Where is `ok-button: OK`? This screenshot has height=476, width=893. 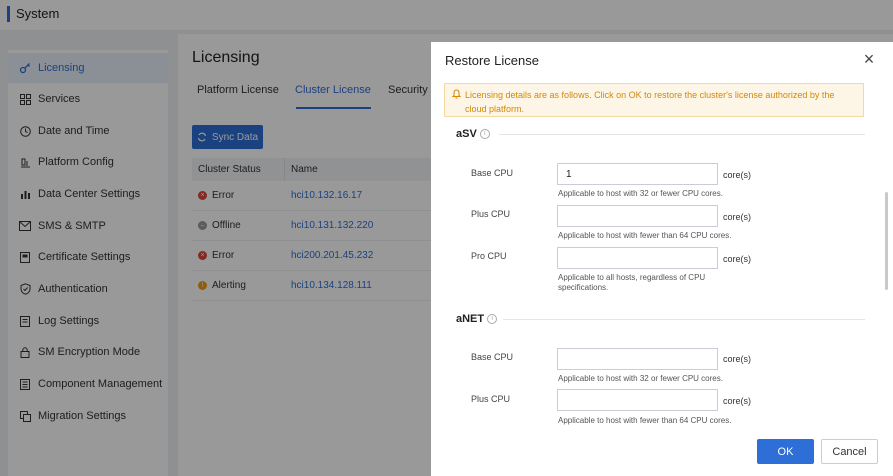
ok-button: OK is located at coordinates (785, 451).